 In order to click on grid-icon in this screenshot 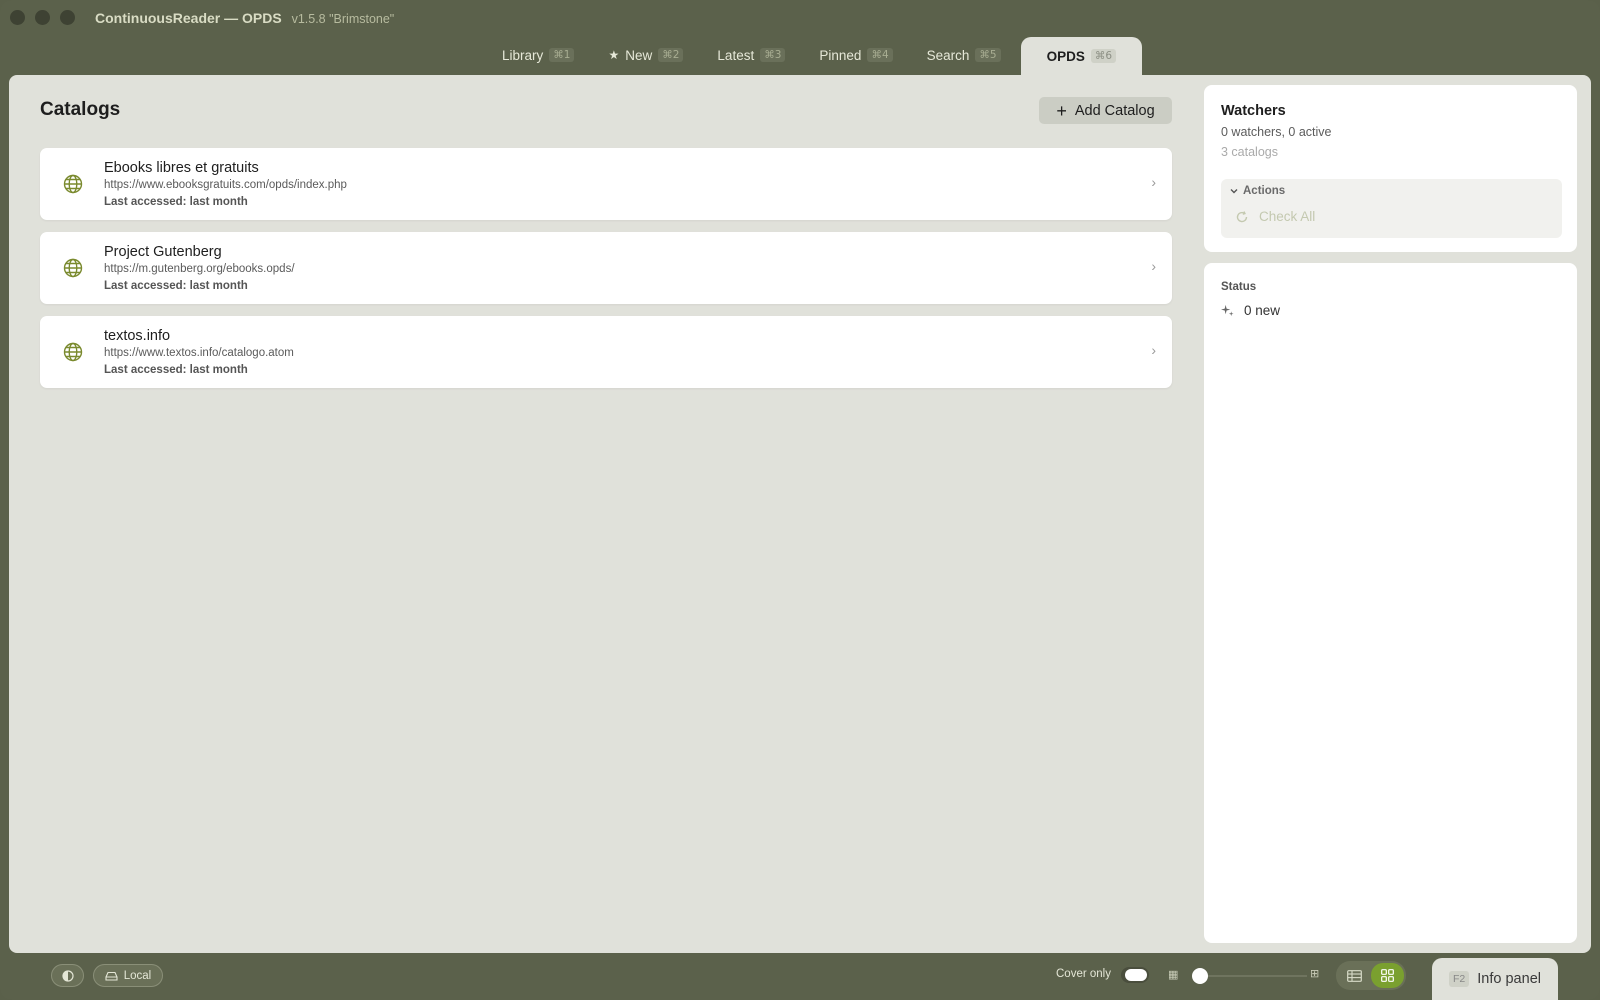, I will do `click(1387, 975)`.